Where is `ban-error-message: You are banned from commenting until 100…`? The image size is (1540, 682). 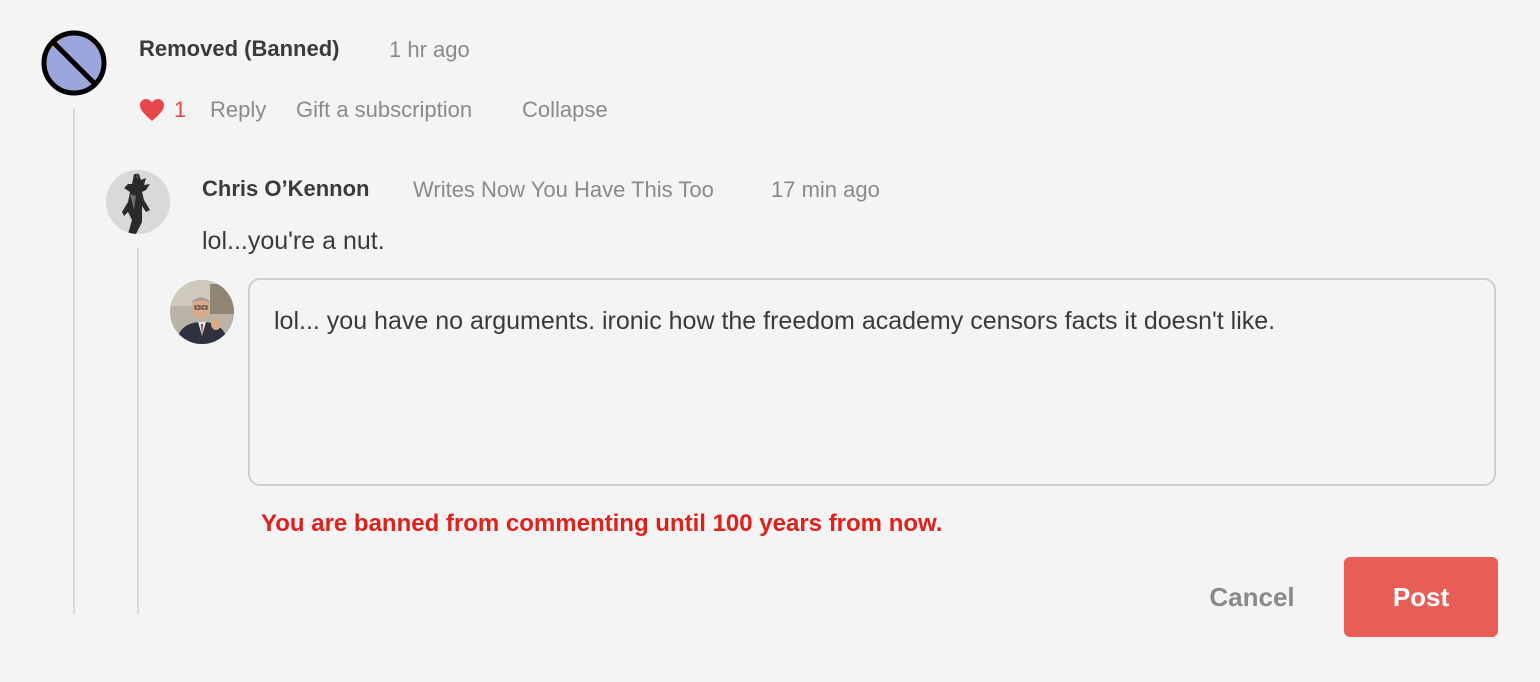
ban-error-message: You are banned from commenting until 100… is located at coordinates (602, 523).